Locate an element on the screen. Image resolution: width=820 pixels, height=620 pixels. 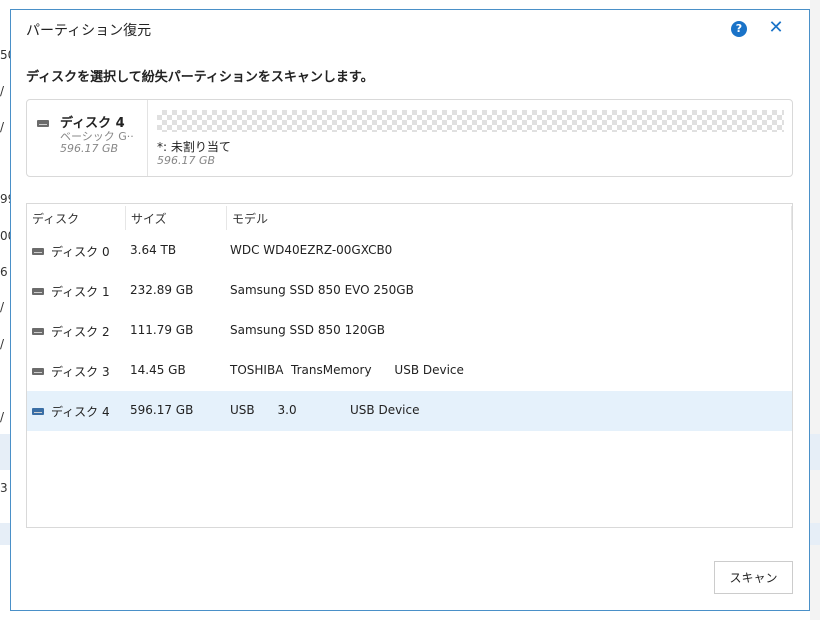
model-cell: USB 3.0 USB Device is located at coordinates (325, 410).